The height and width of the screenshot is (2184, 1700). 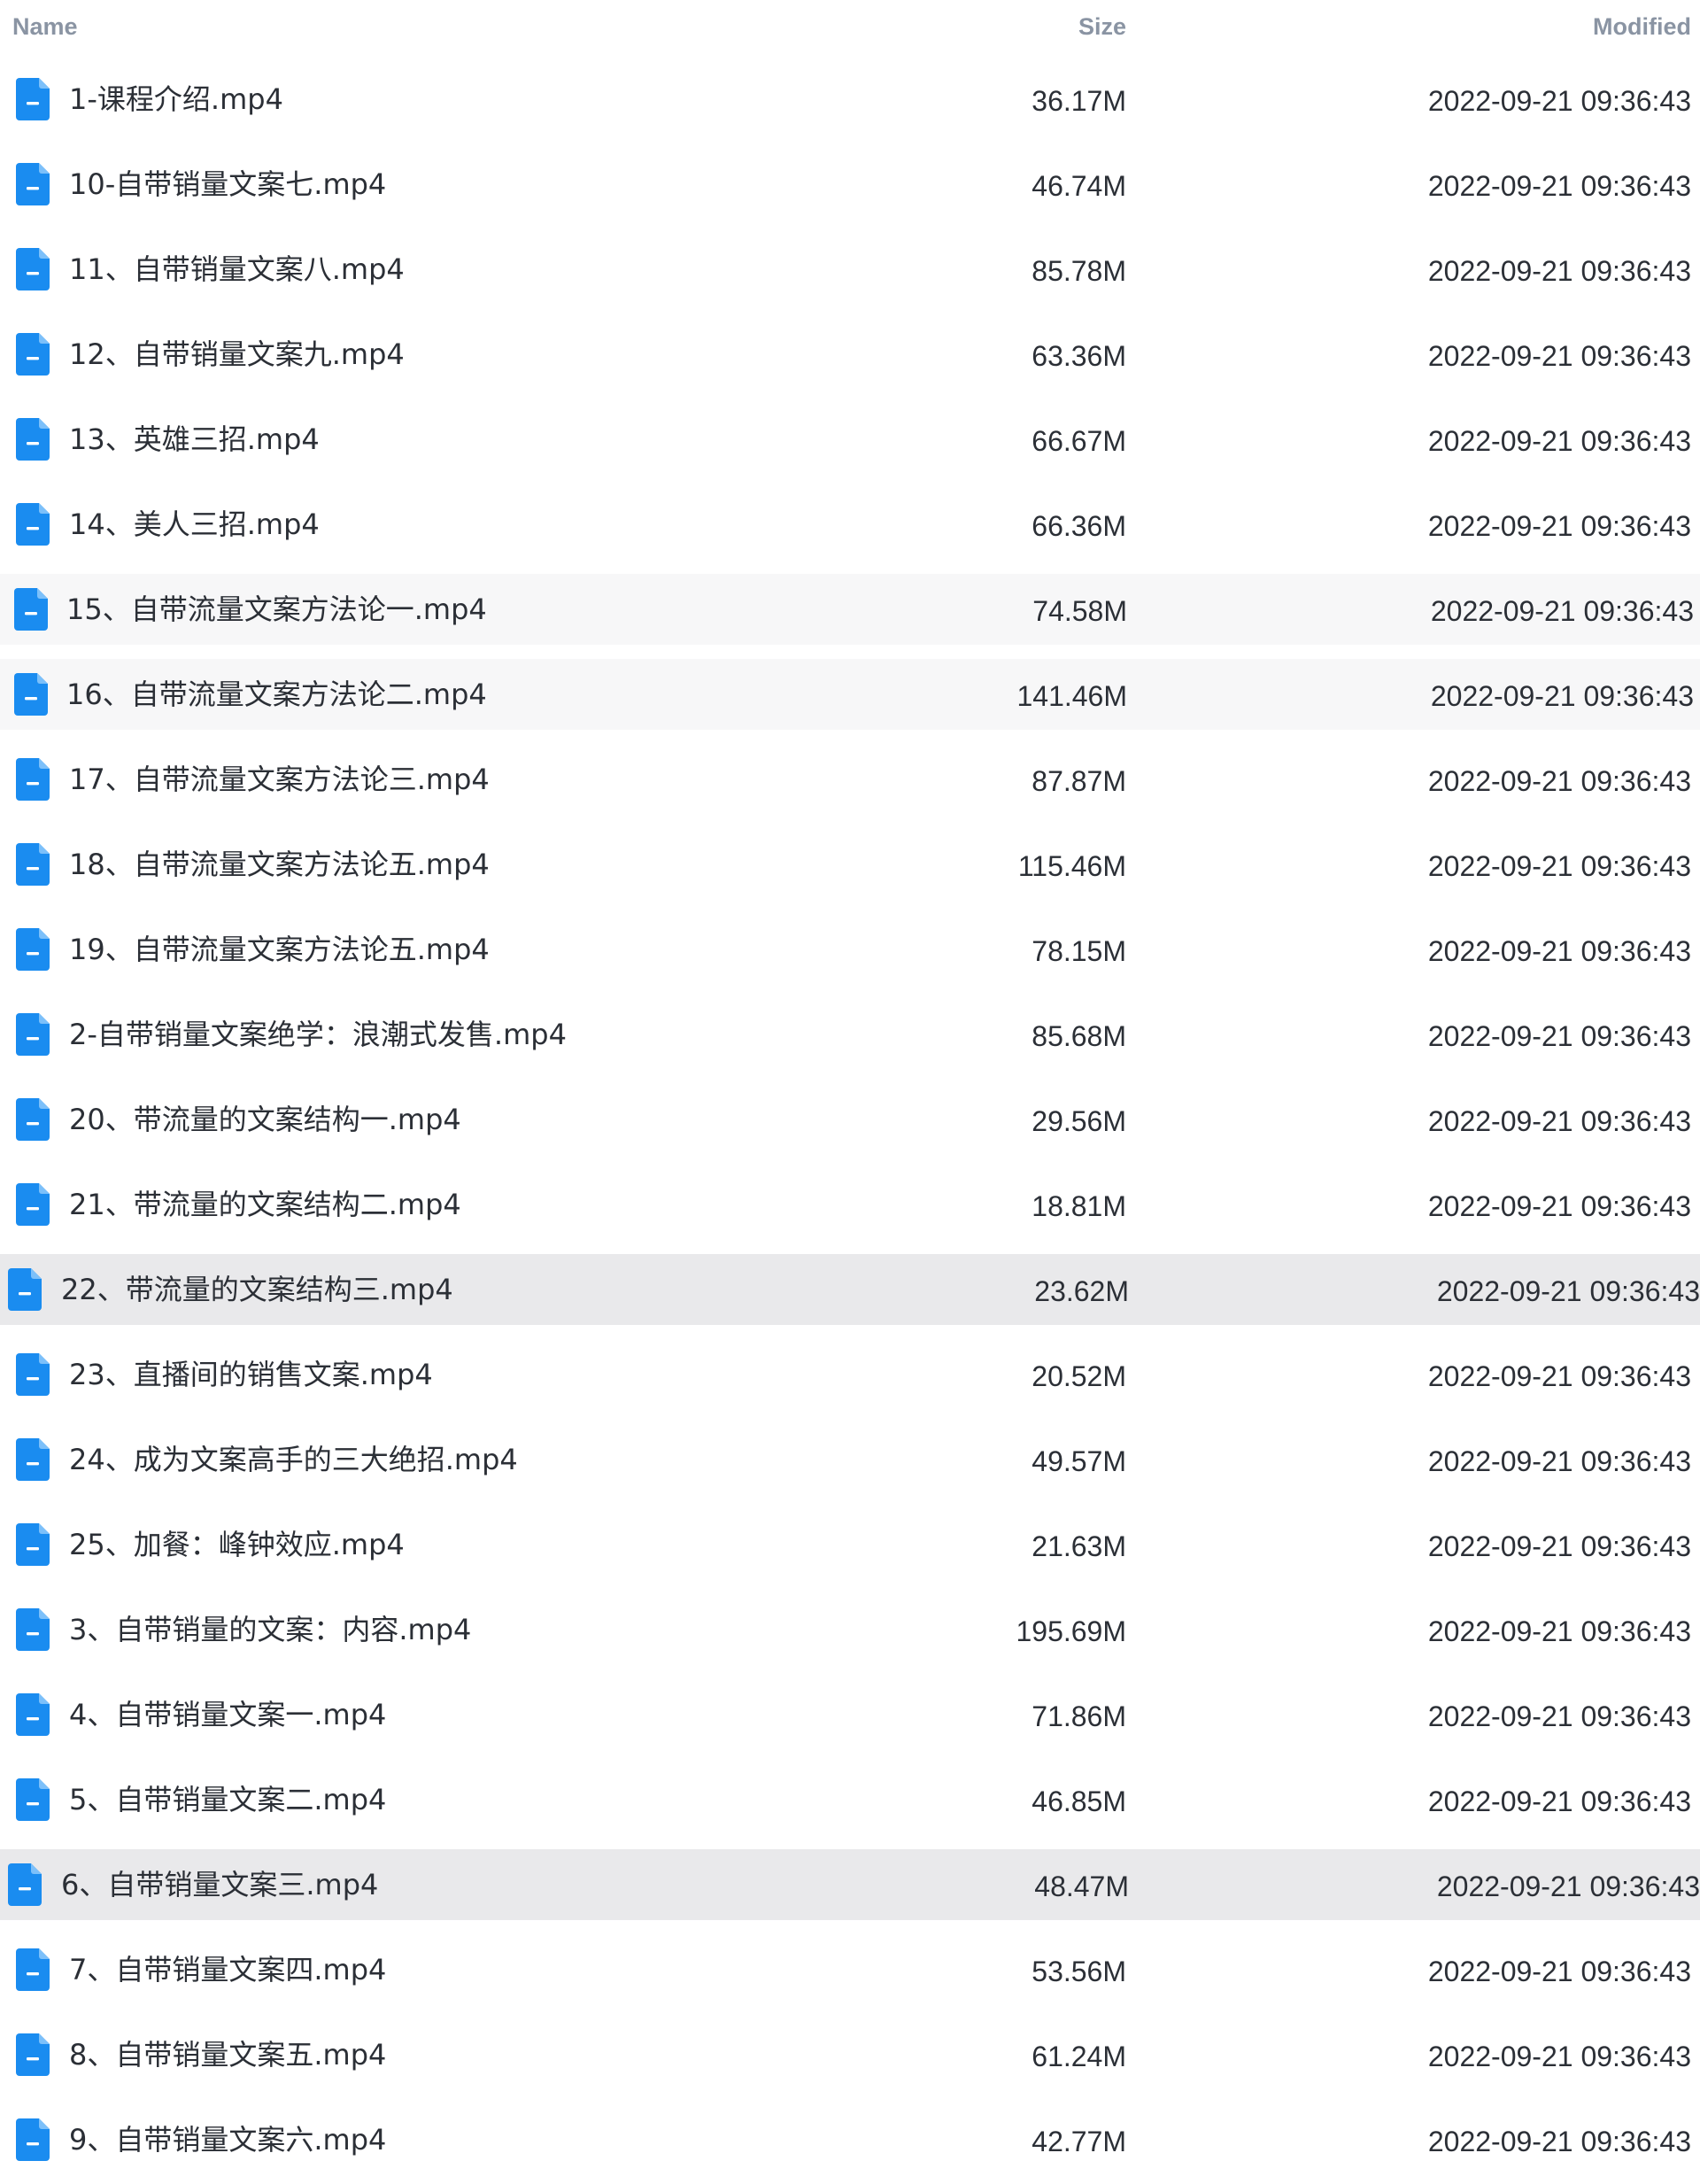 I want to click on file-row: 1-课程介绍.mp4 36.17M 2022-09-21 09:36:43, so click(x=850, y=99).